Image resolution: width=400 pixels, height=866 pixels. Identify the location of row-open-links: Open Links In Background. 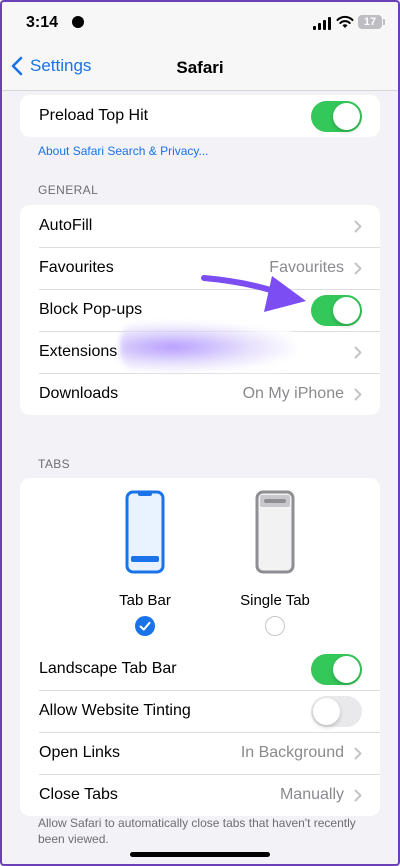
(200, 753).